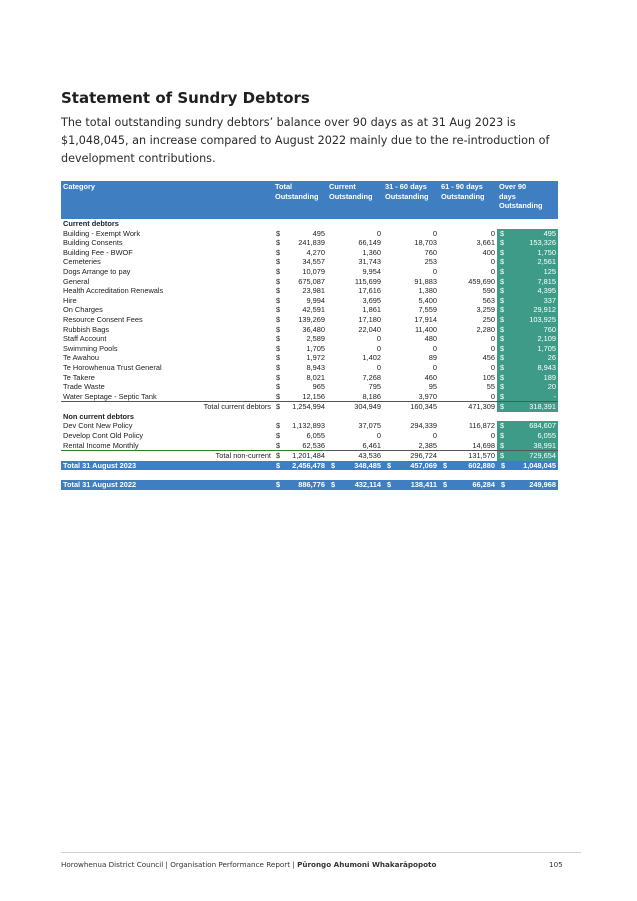  I want to click on subtotal-label: Total current debtors, so click(167, 406).